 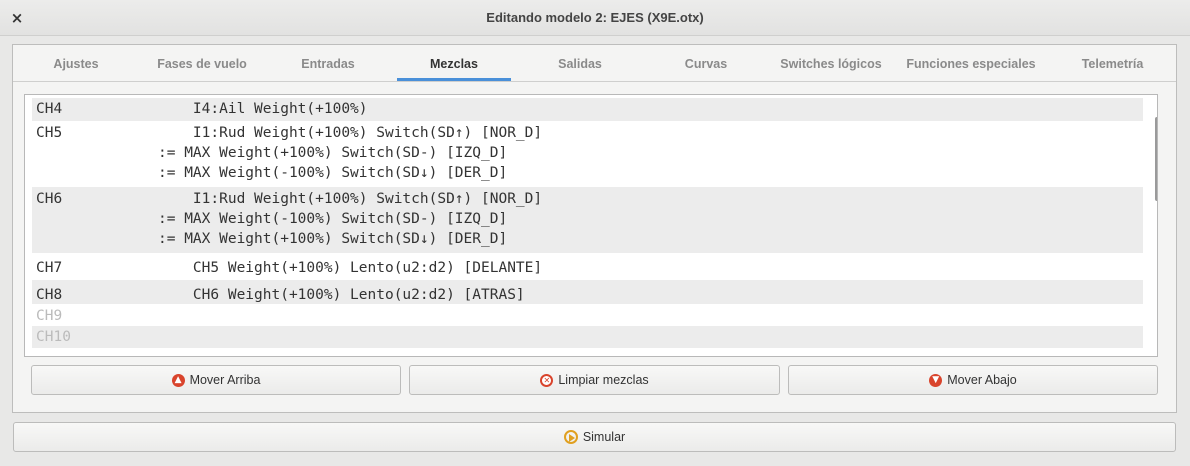 I want to click on tab-entradas: Entradas, so click(x=328, y=63).